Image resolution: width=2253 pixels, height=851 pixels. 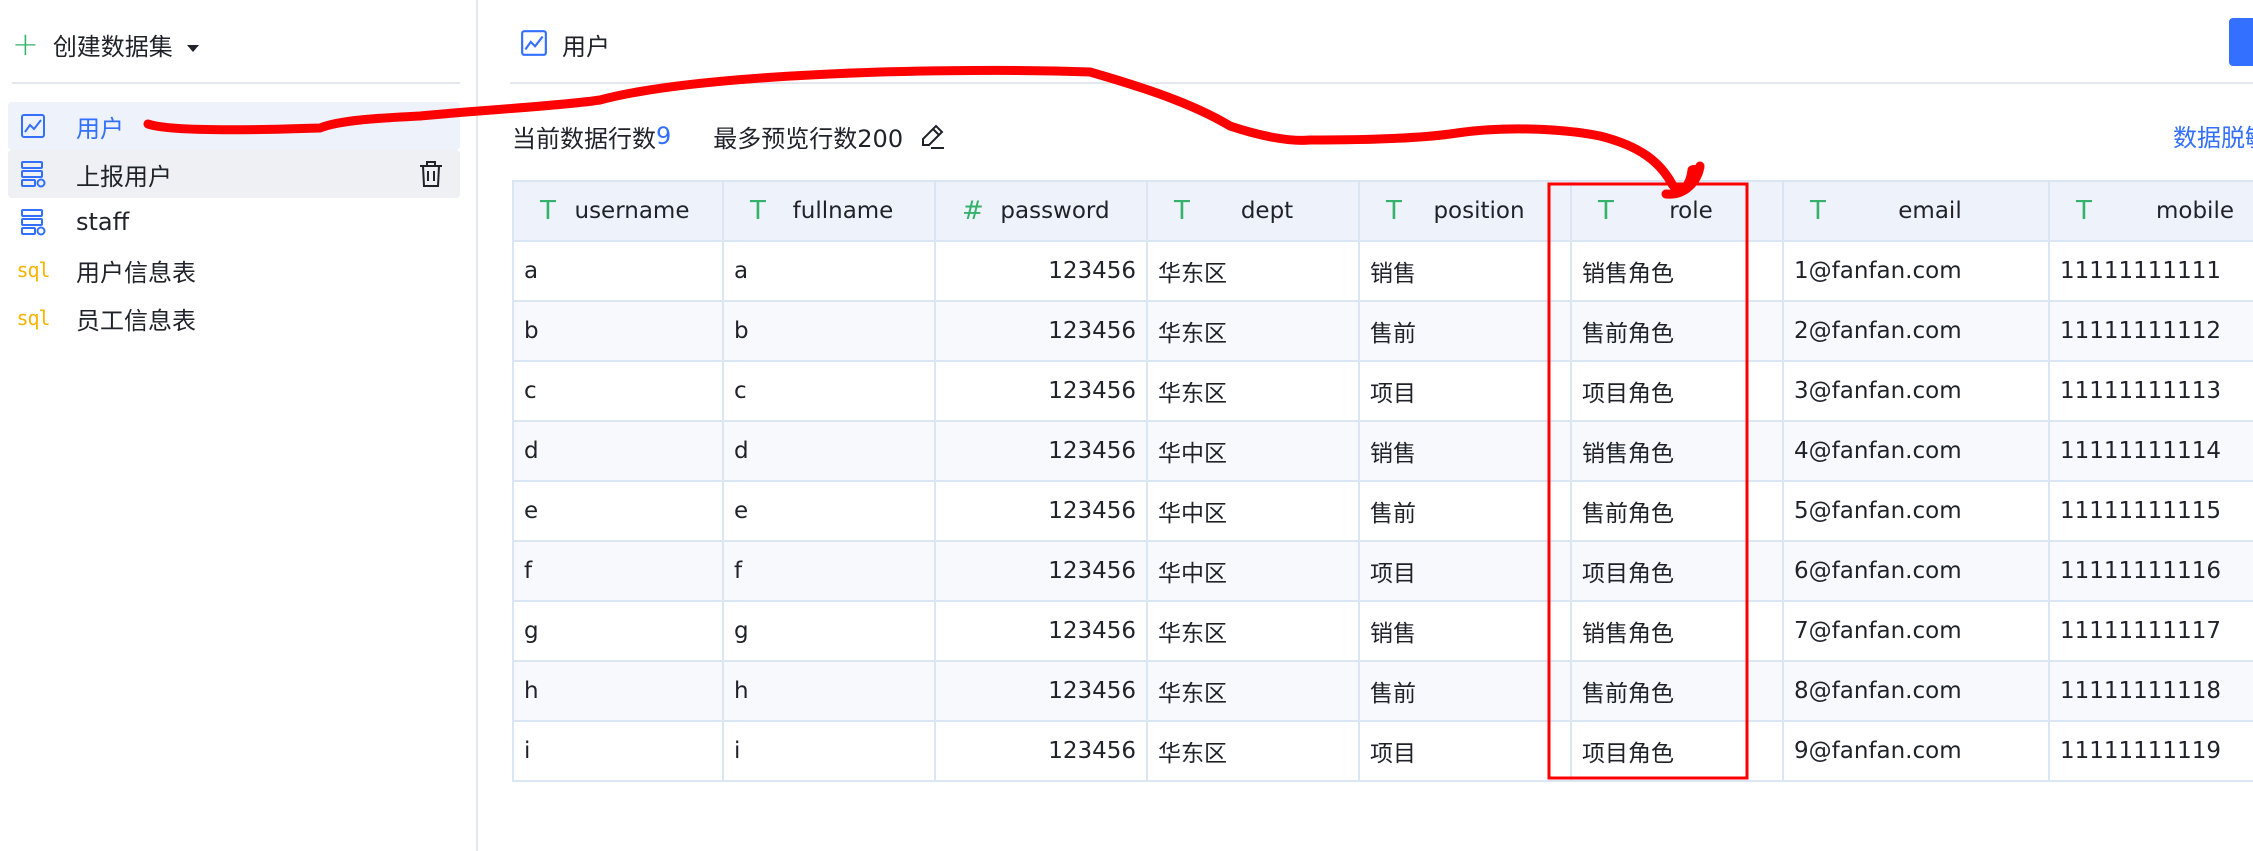 I want to click on cell-email: 9@fanfan.com, so click(x=1916, y=751).